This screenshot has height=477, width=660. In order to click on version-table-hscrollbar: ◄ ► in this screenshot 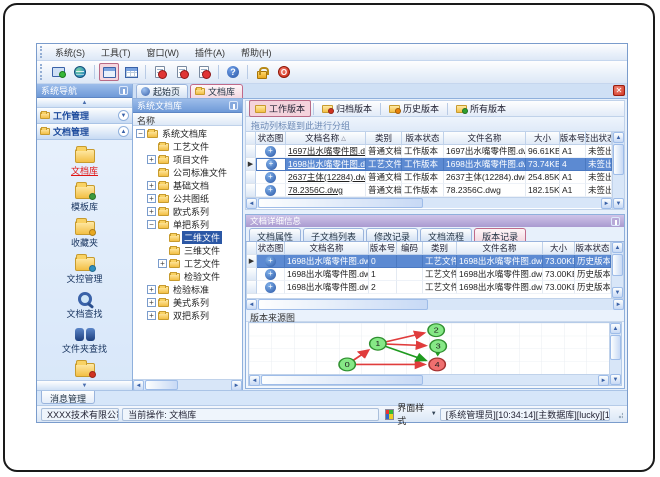, I will do `click(435, 304)`.